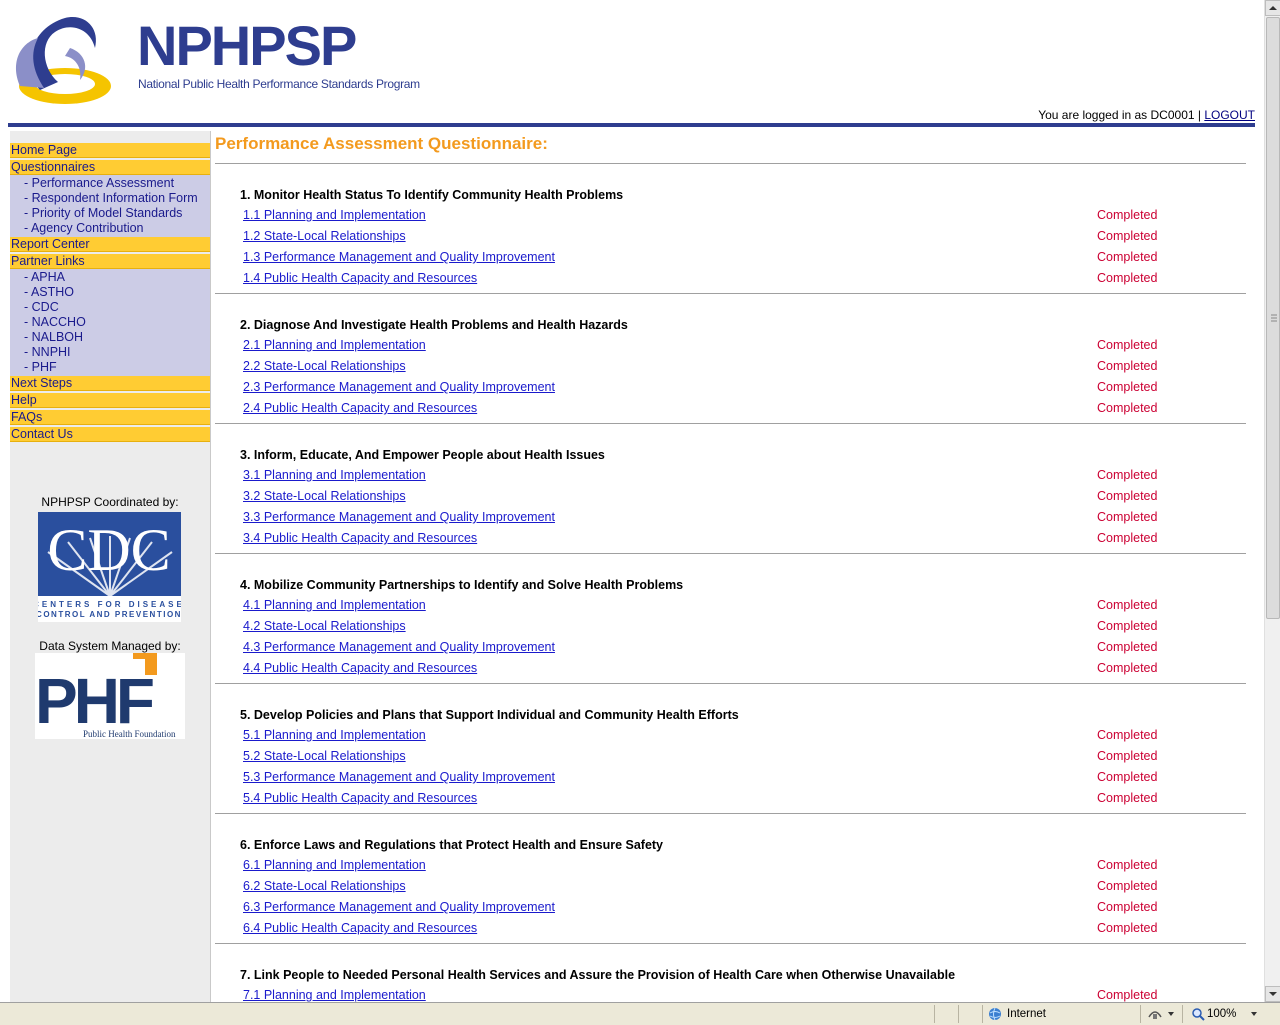  What do you see at coordinates (324, 756) in the screenshot?
I see `item-link: 5.2 State-Local Relationships` at bounding box center [324, 756].